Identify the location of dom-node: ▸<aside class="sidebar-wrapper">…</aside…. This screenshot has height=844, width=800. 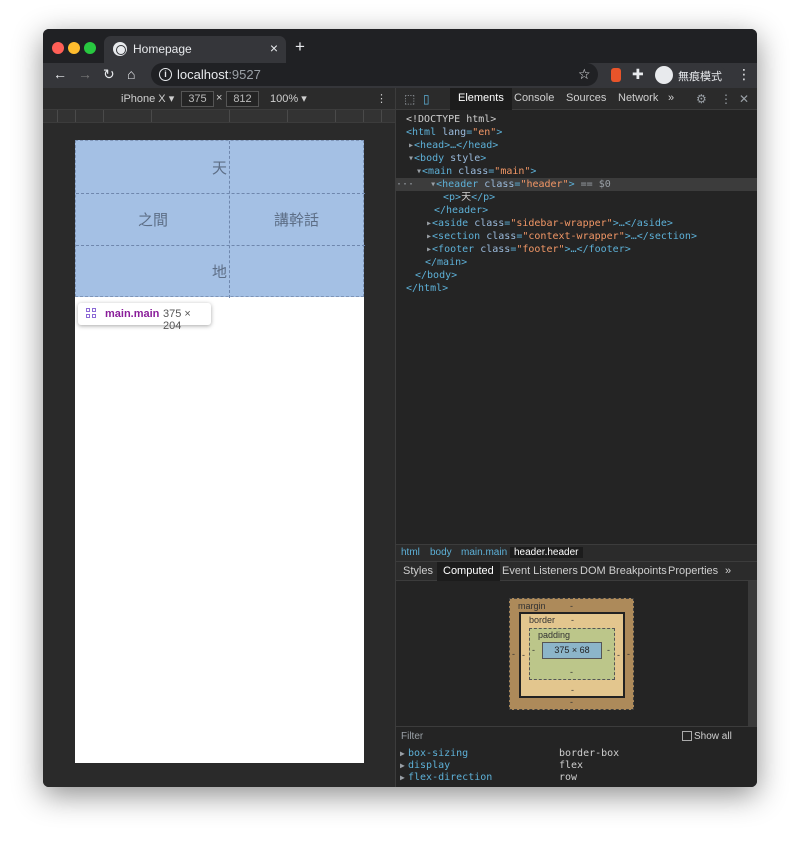
(576, 223).